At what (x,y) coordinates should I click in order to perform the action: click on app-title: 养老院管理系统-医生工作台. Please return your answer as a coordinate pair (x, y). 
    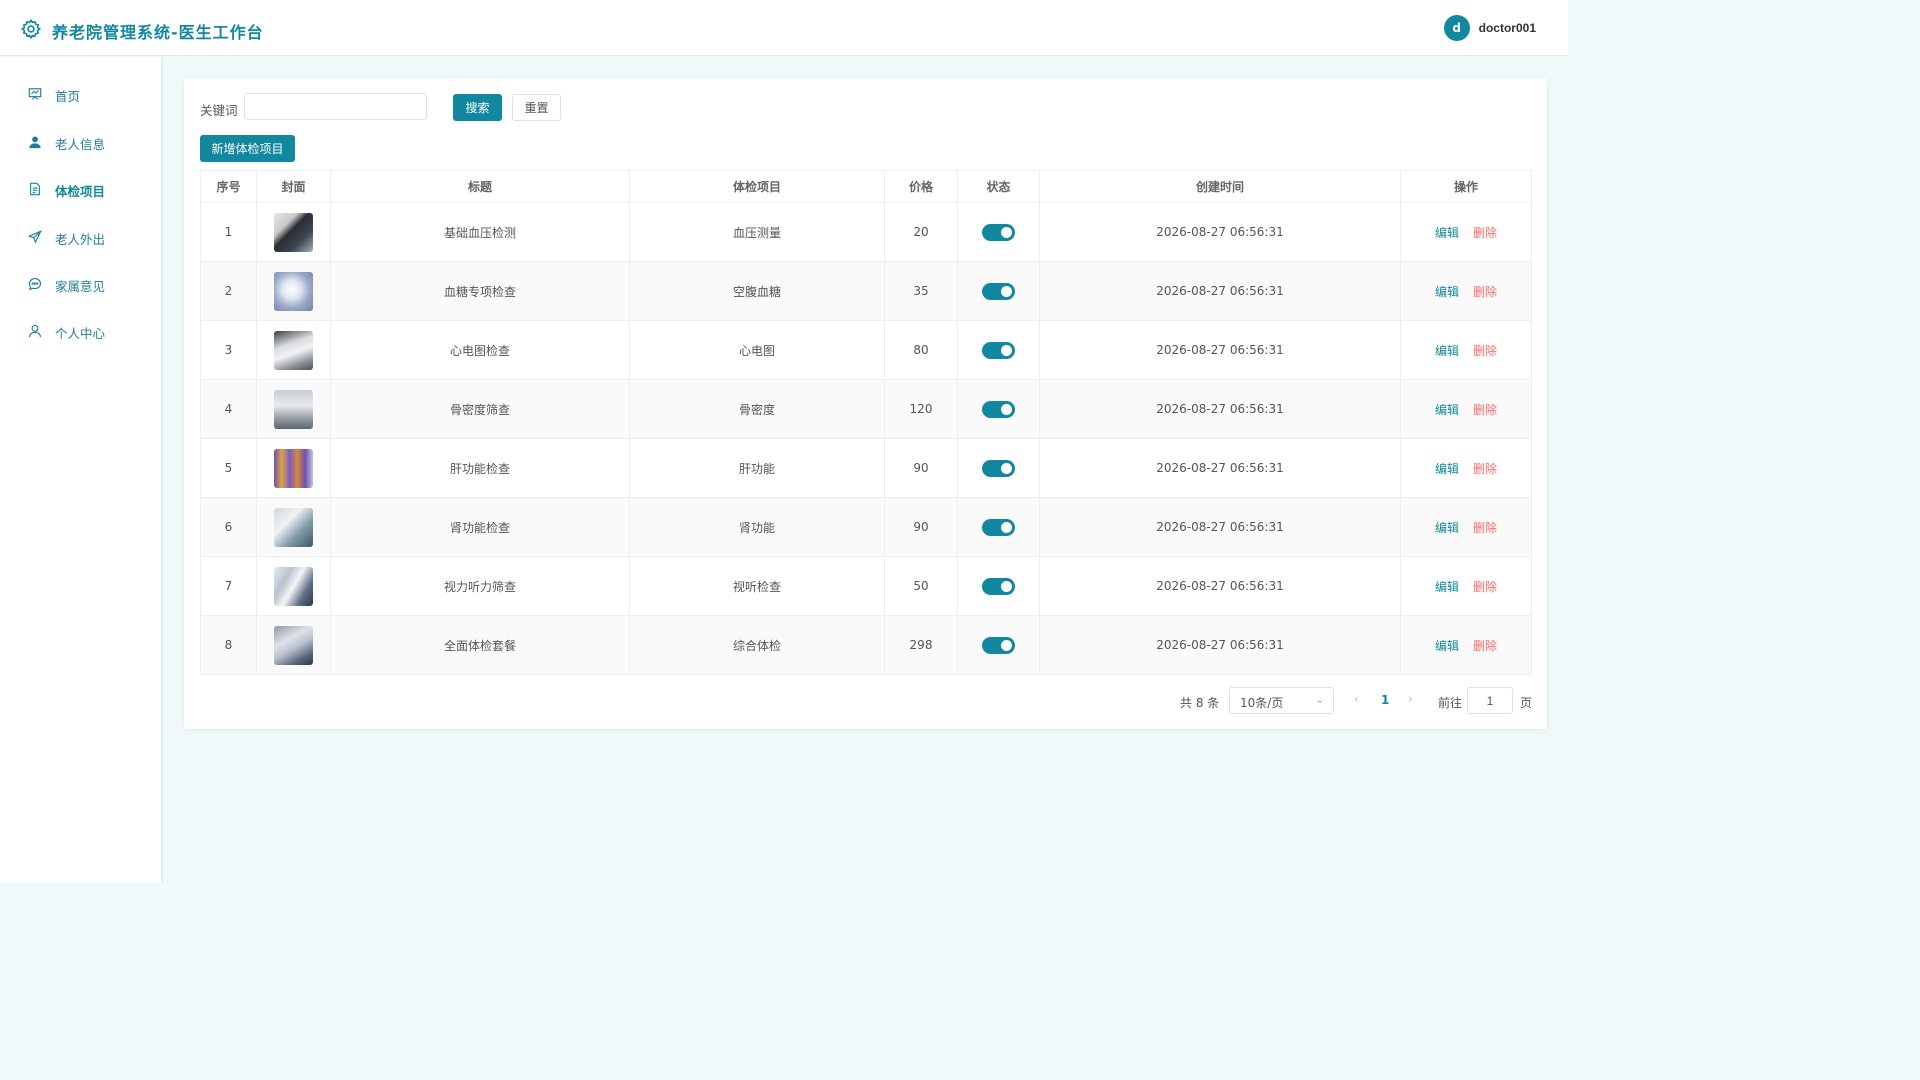
    Looking at the image, I should click on (158, 32).